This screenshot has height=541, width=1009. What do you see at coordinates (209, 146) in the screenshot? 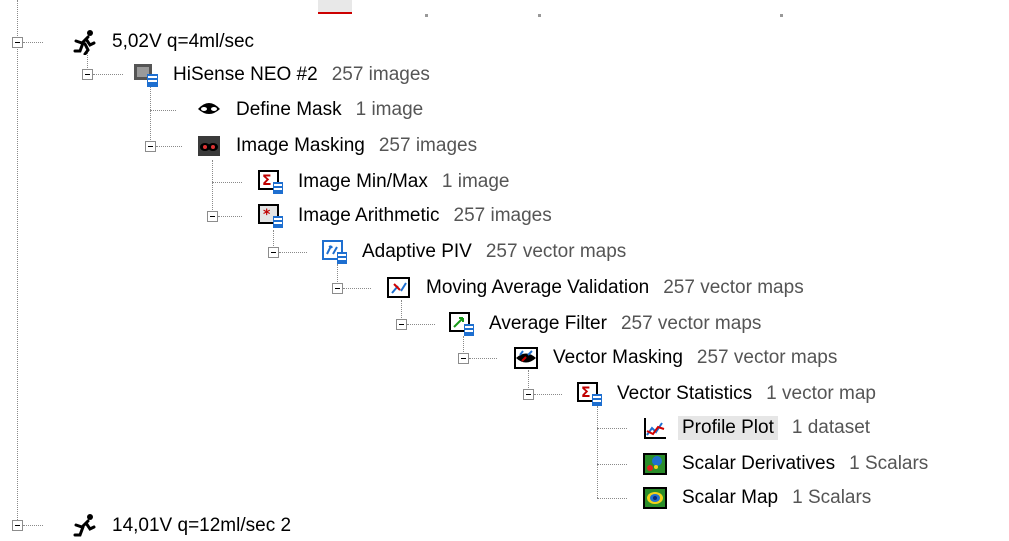
I see `image-masking-icon` at bounding box center [209, 146].